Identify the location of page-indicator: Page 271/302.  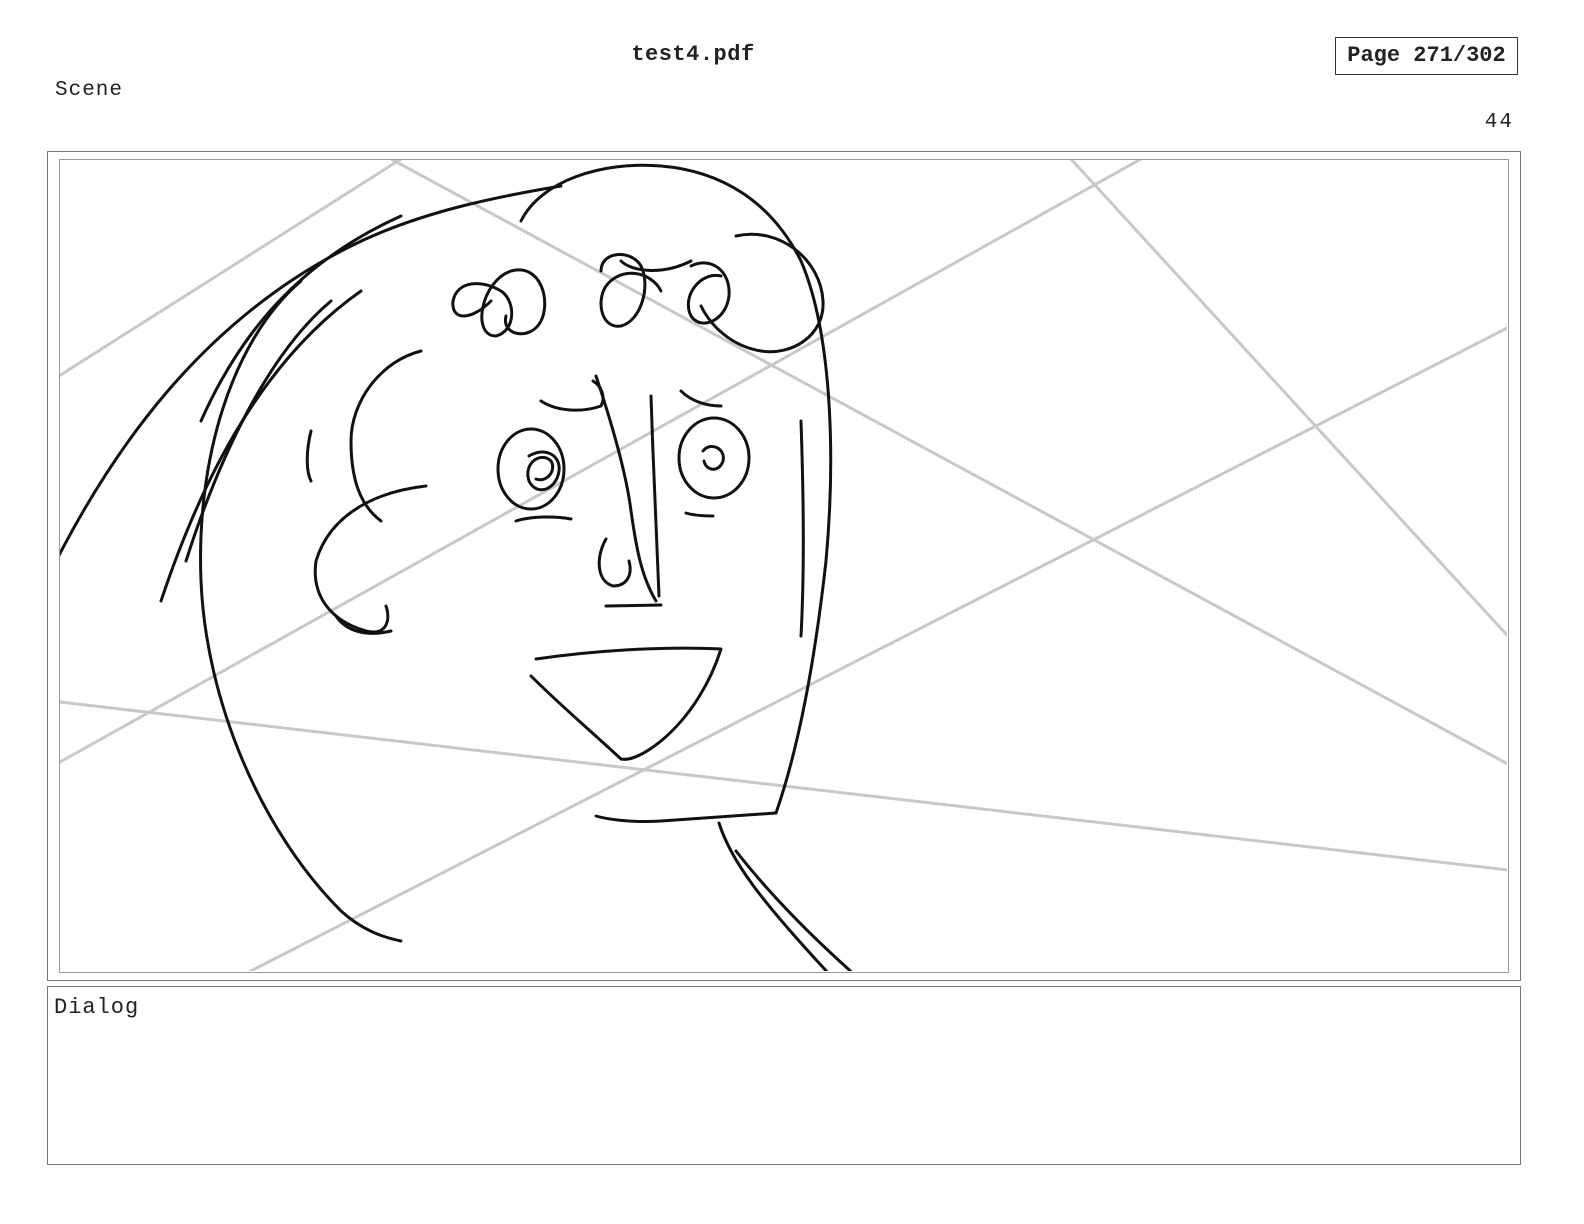
(1426, 56).